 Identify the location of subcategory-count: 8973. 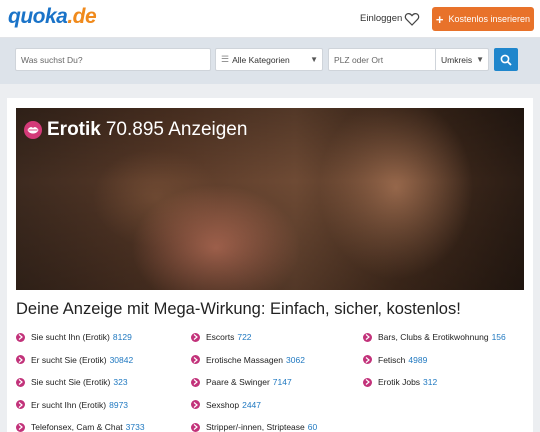
(119, 404).